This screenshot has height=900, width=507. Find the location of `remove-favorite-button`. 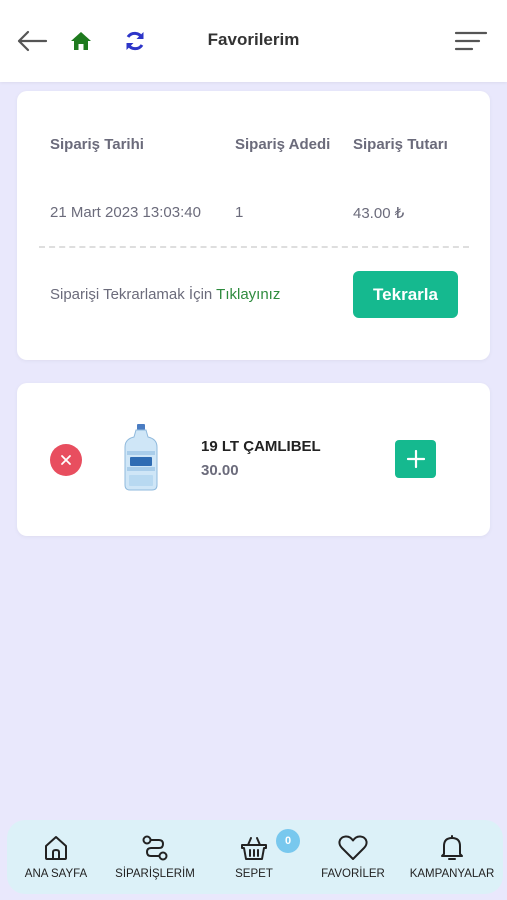

remove-favorite-button is located at coordinates (66, 460).